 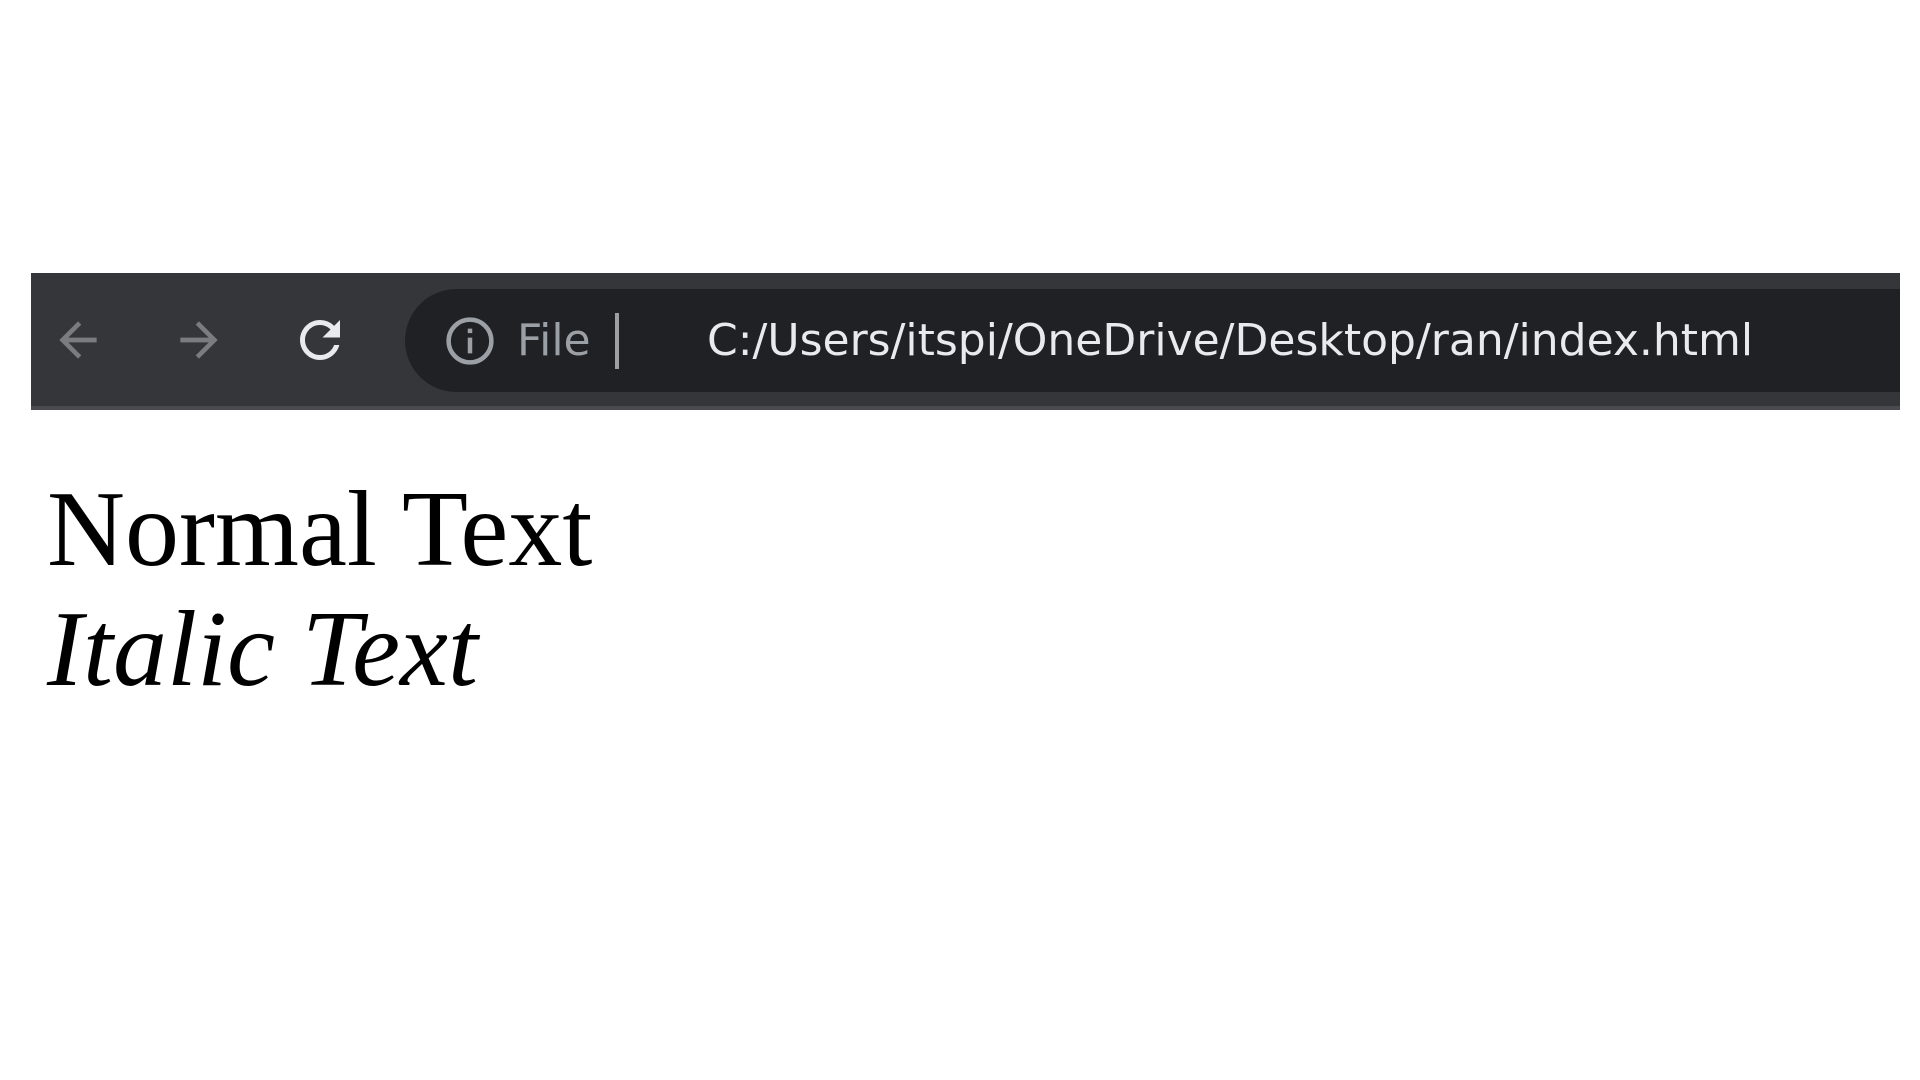 I want to click on back-button, so click(x=78, y=340).